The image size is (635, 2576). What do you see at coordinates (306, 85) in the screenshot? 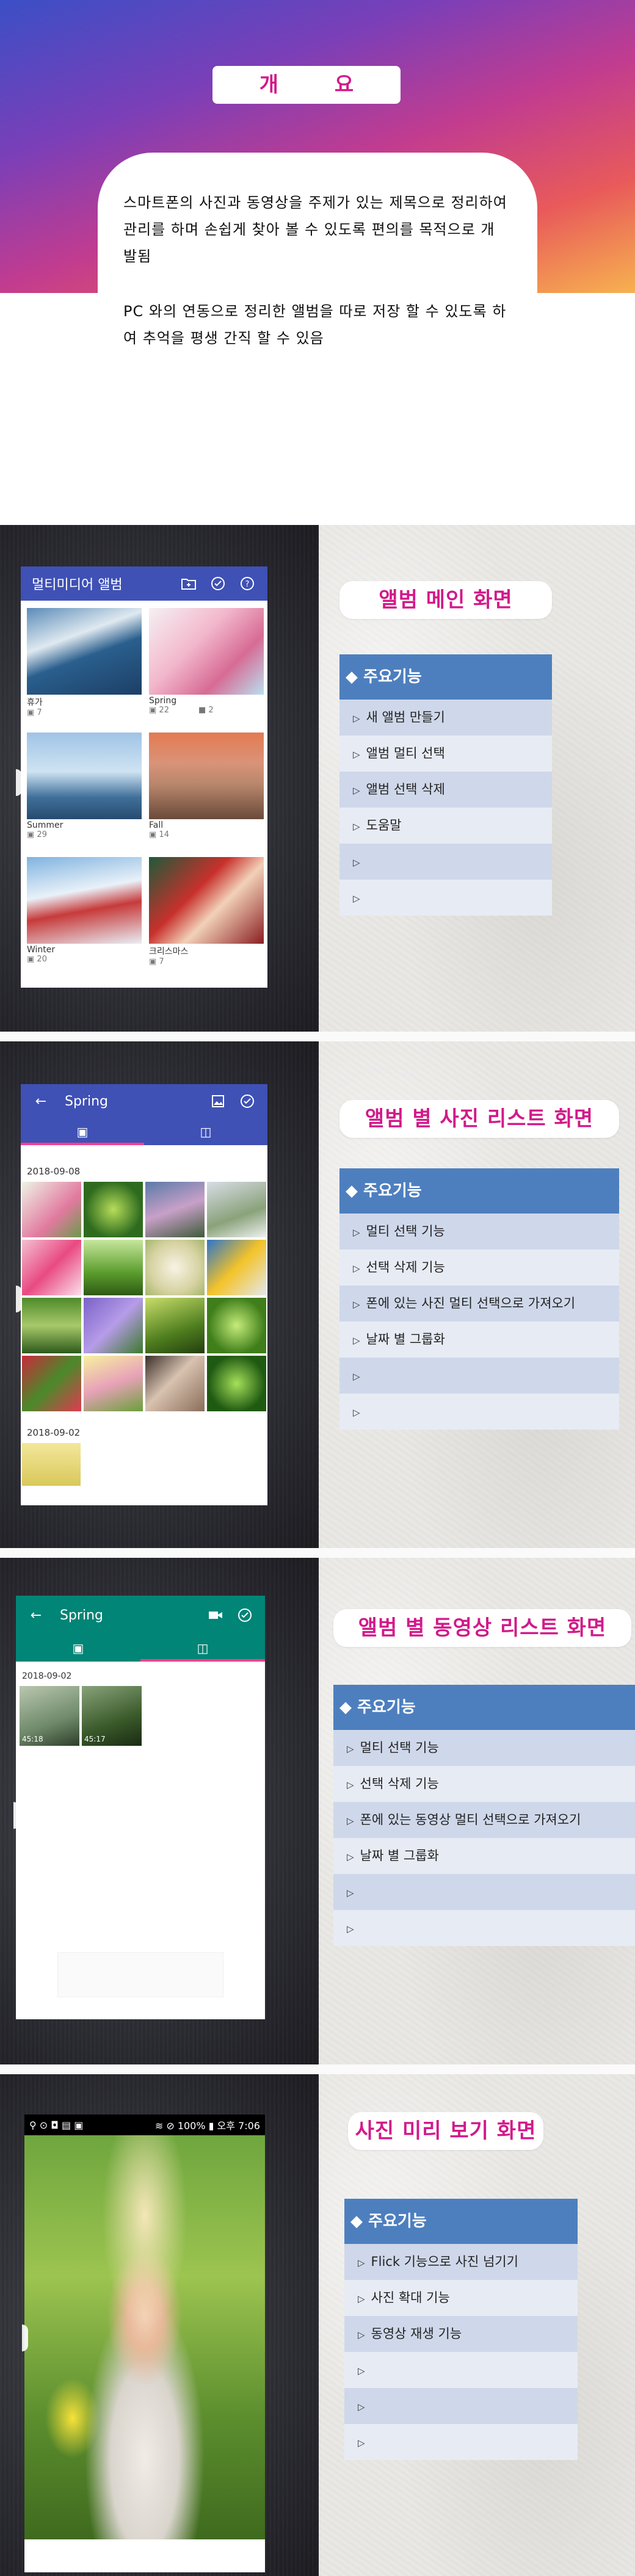
I see `intro-title: 개 요` at bounding box center [306, 85].